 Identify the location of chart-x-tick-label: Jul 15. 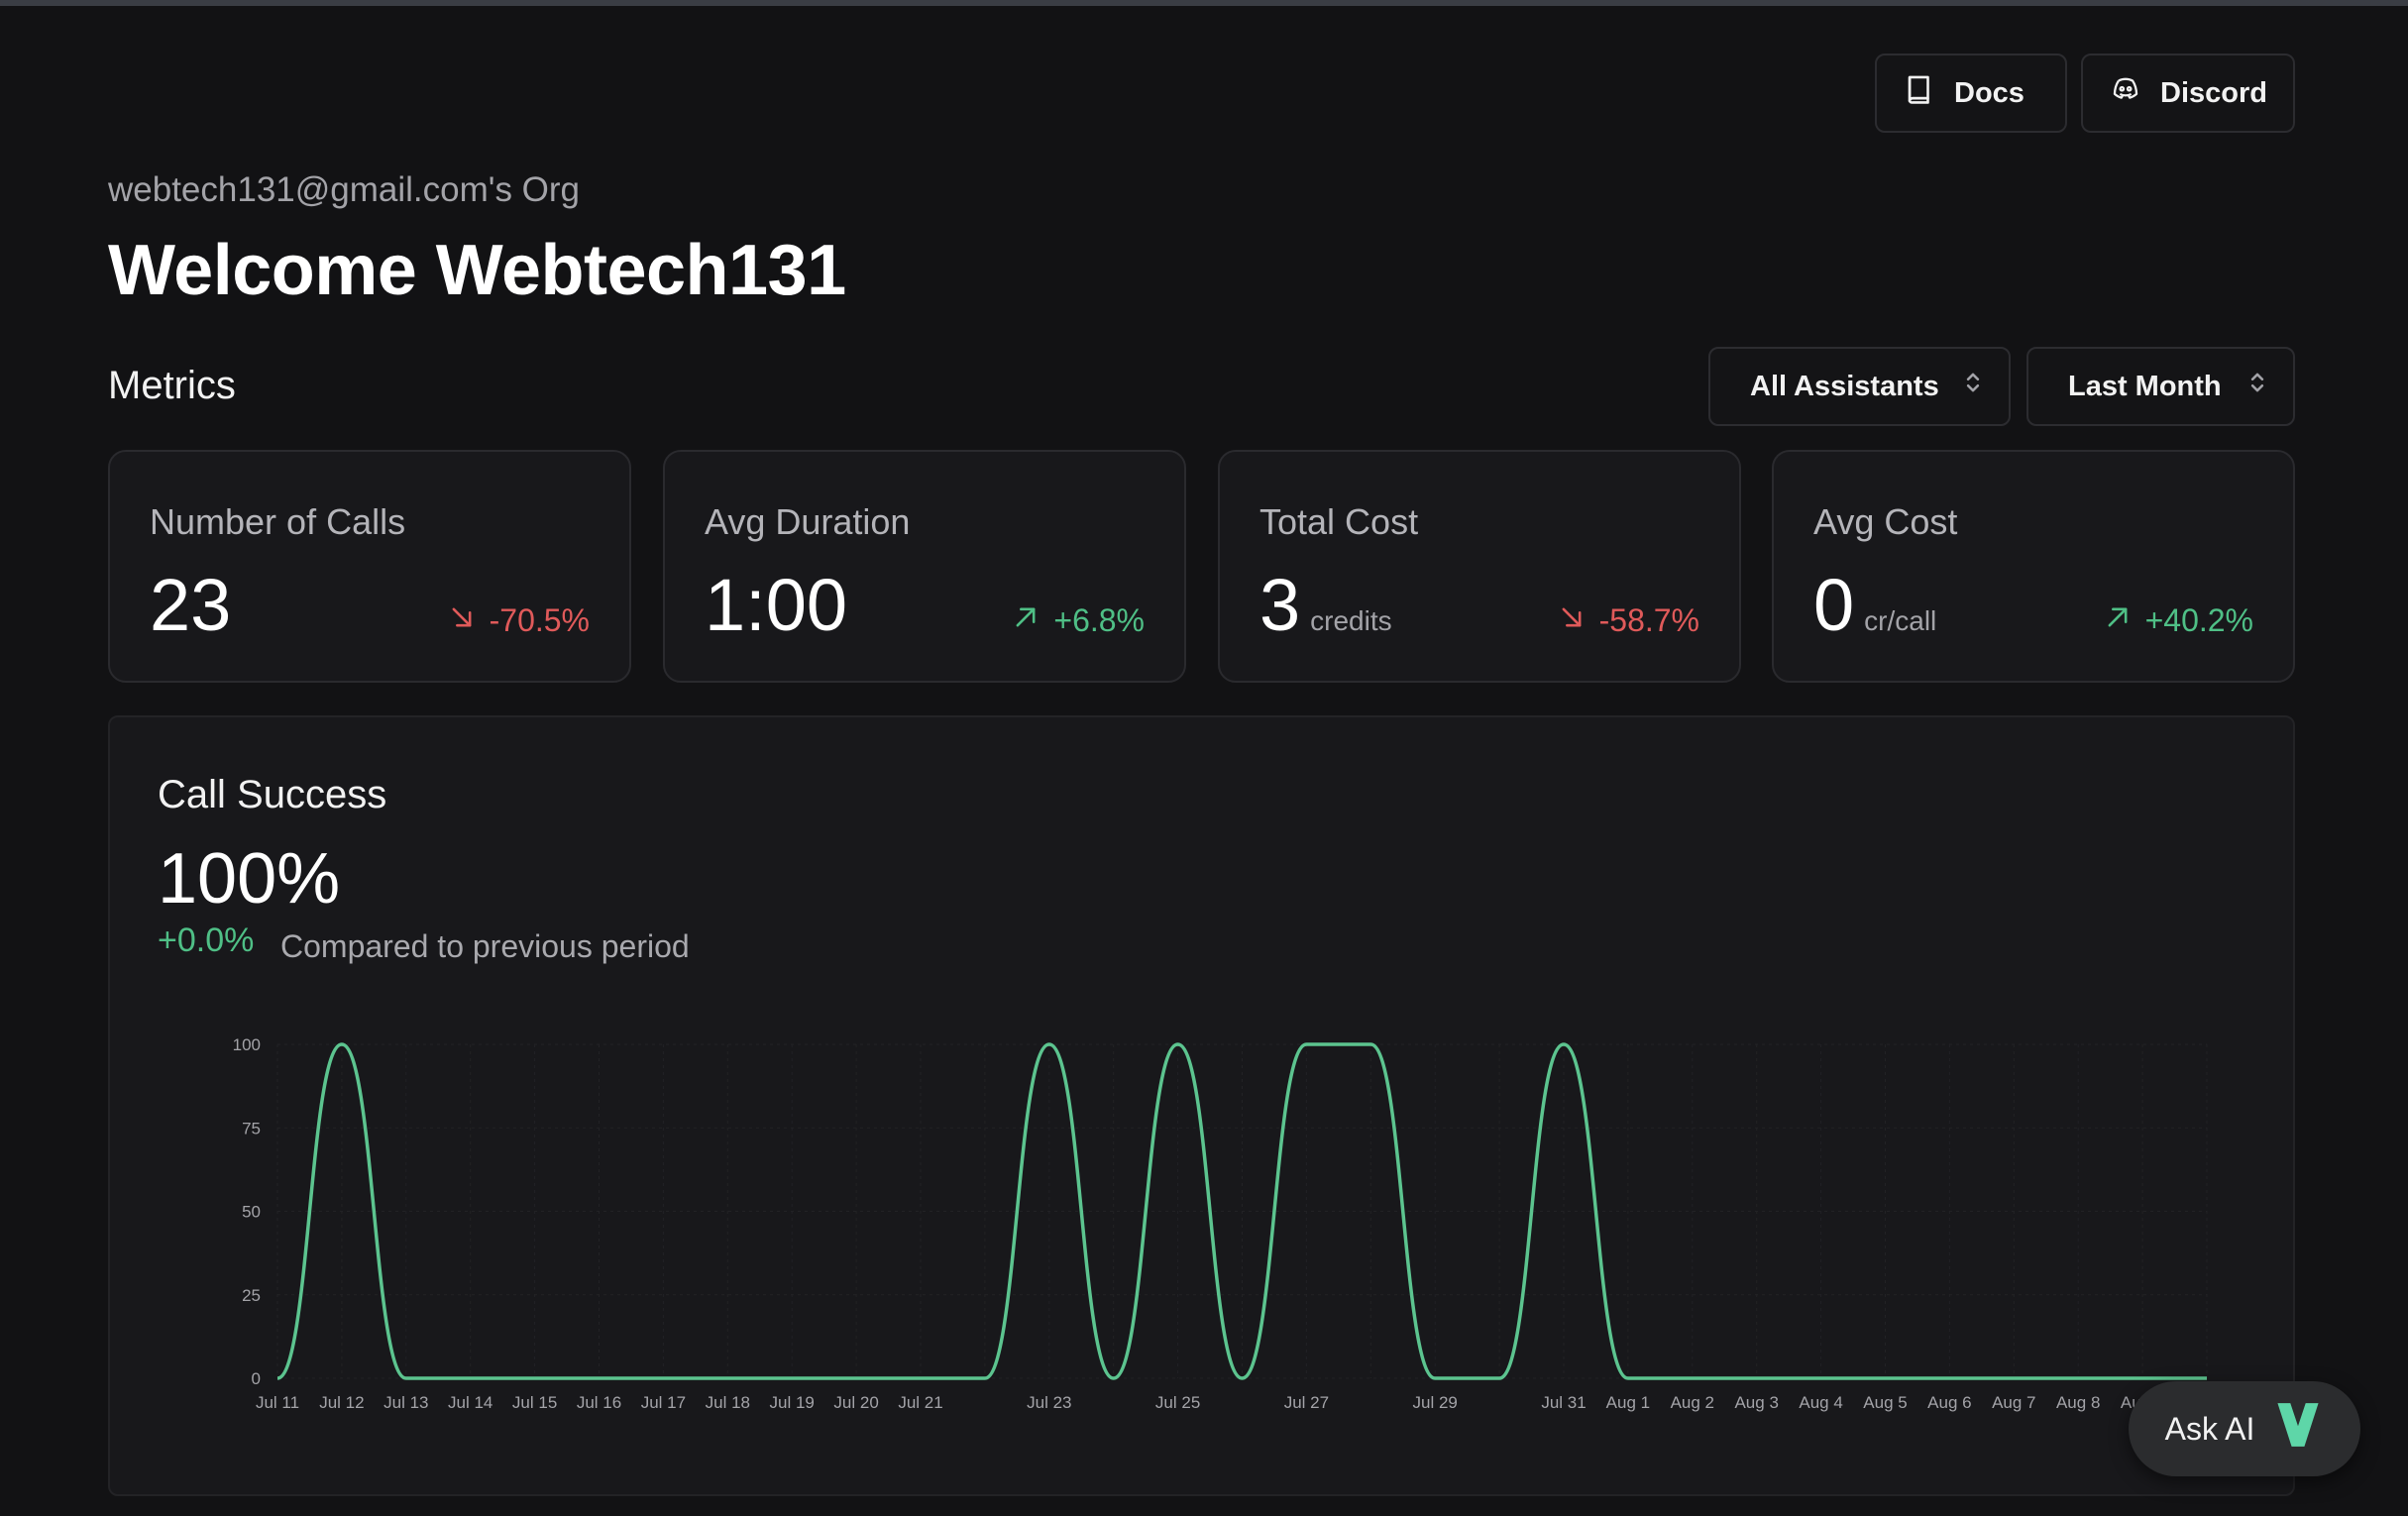
(534, 1402).